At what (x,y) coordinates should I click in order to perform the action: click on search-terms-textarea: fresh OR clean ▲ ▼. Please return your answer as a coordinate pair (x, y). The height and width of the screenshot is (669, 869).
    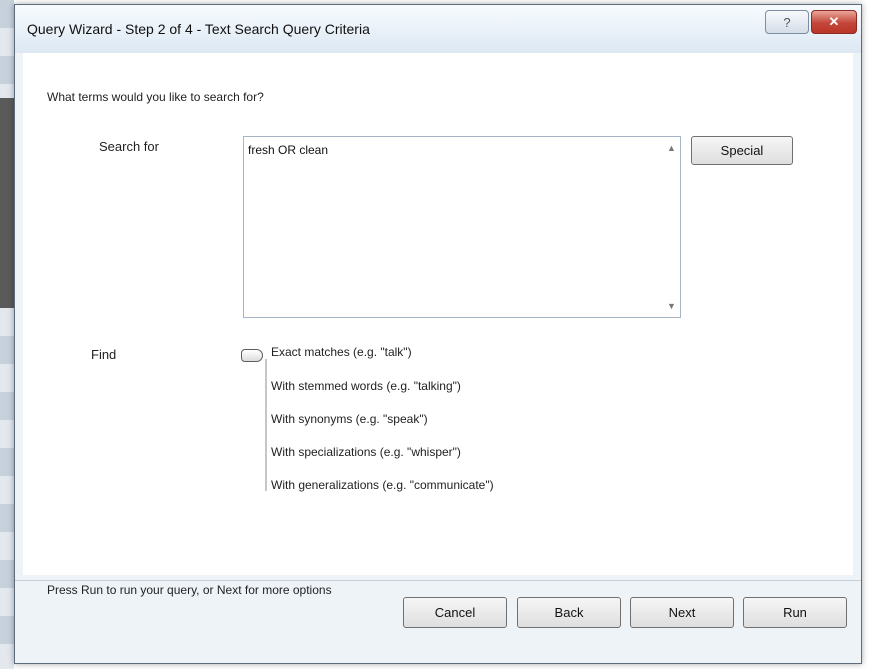
    Looking at the image, I should click on (462, 227).